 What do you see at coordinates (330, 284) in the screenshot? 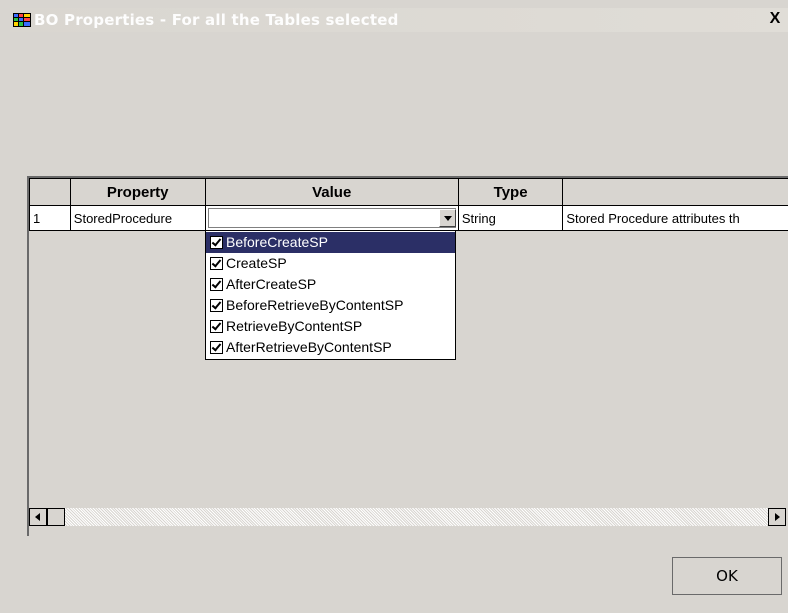
I see `dropdown-item-aftercreatesp: AfterCreateSP` at bounding box center [330, 284].